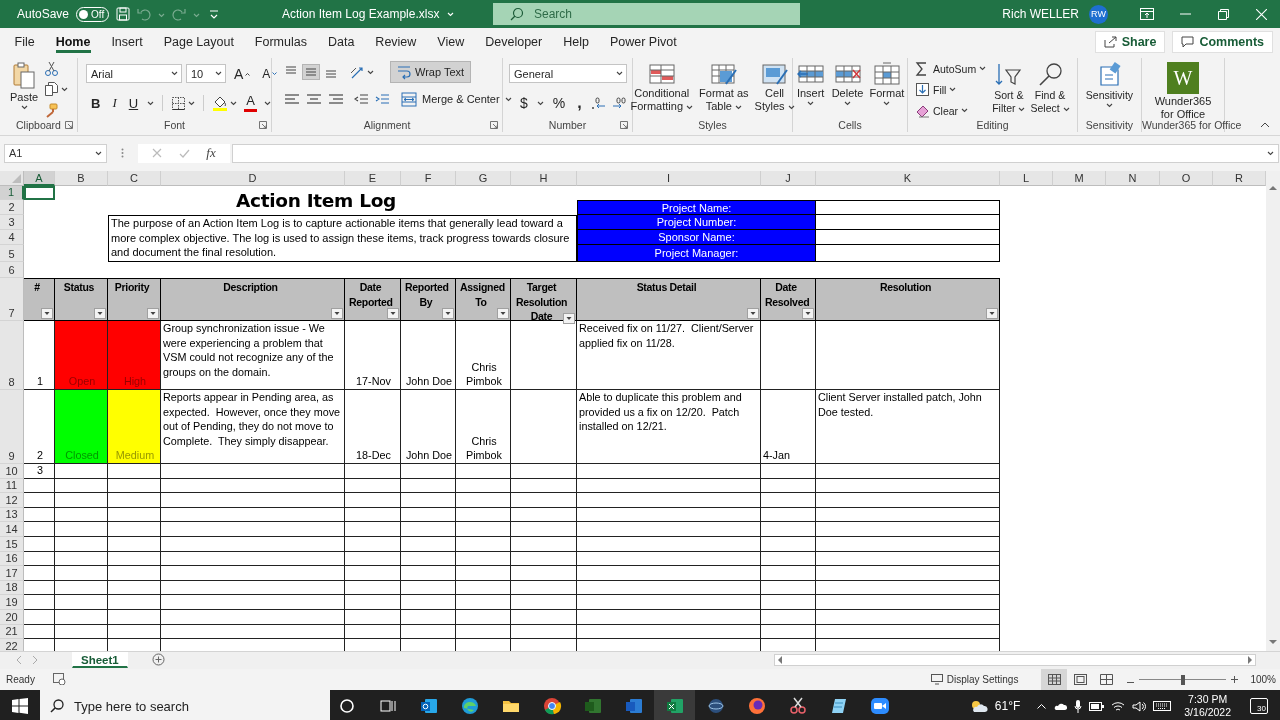 The image size is (1280, 720). What do you see at coordinates (134, 73) in the screenshot?
I see `font-name-field: Arial` at bounding box center [134, 73].